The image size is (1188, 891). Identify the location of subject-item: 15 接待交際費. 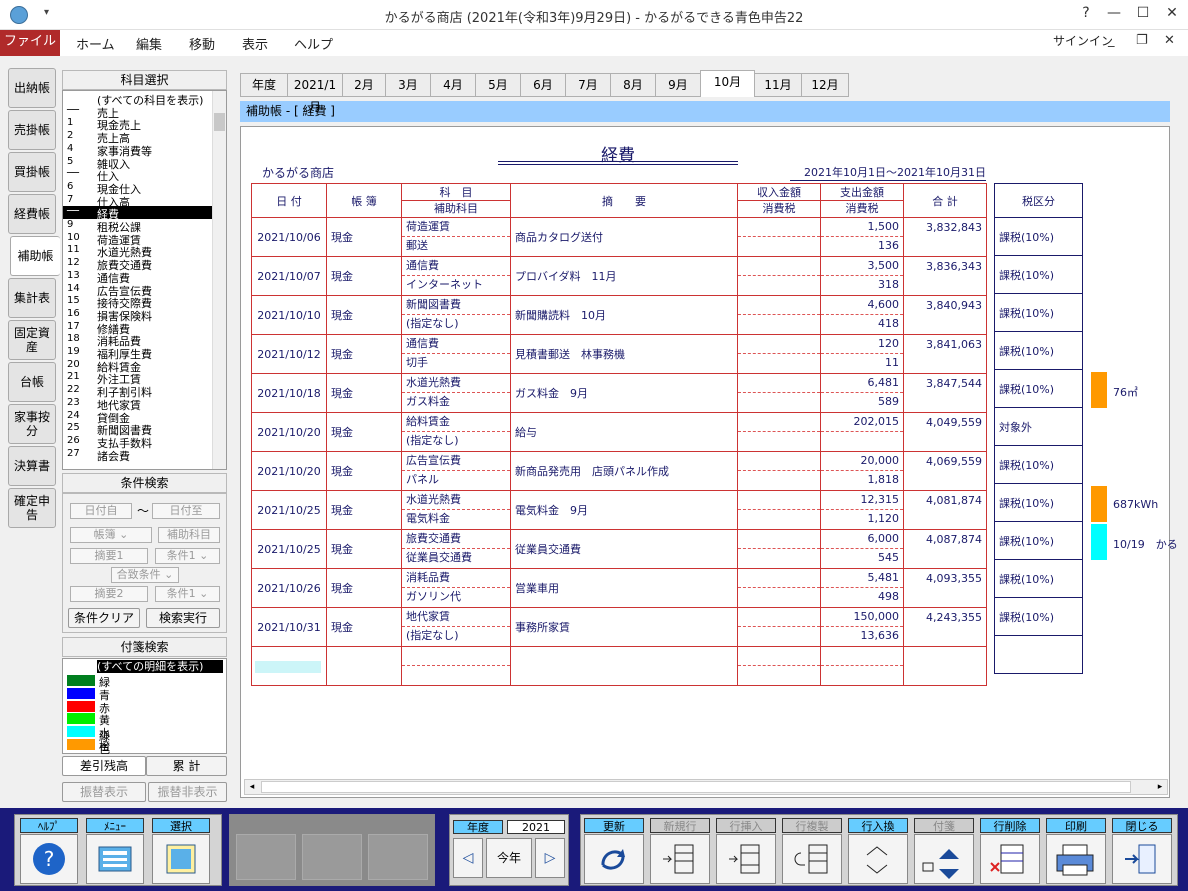
(138, 302).